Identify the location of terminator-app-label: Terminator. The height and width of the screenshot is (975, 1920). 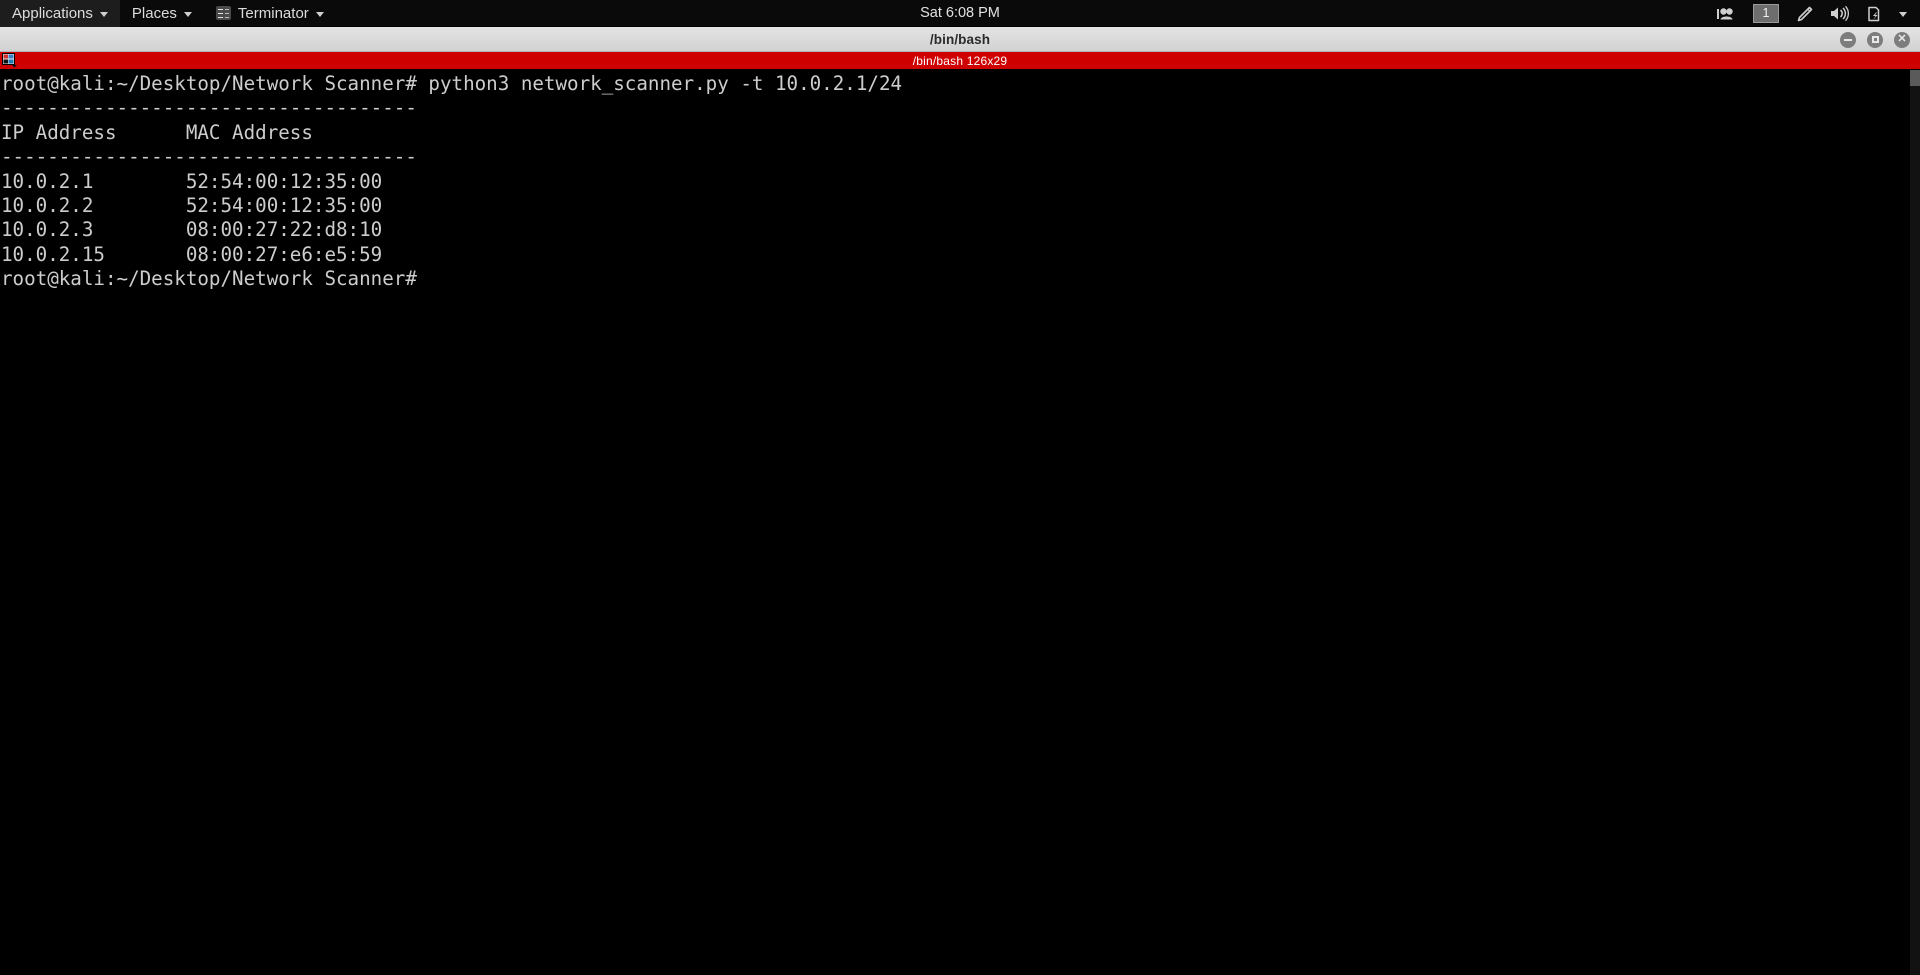
(273, 13).